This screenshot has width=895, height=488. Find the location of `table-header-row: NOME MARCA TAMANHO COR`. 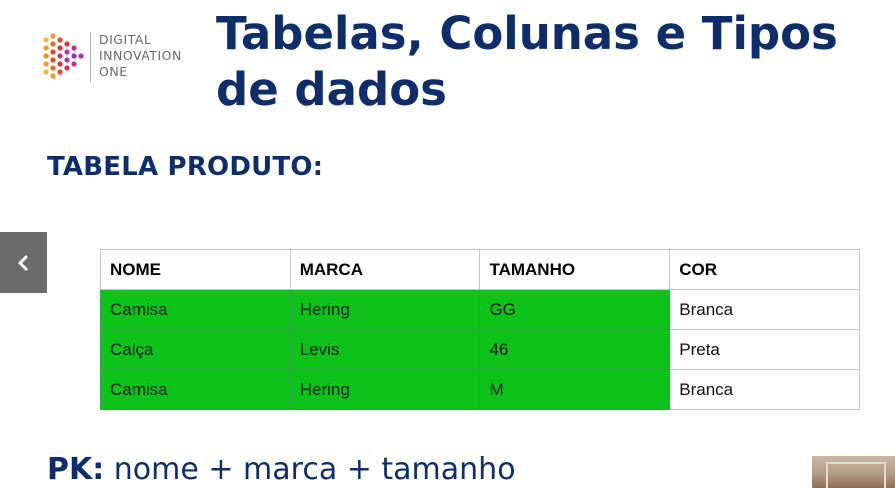

table-header-row: NOME MARCA TAMANHO COR is located at coordinates (480, 269).